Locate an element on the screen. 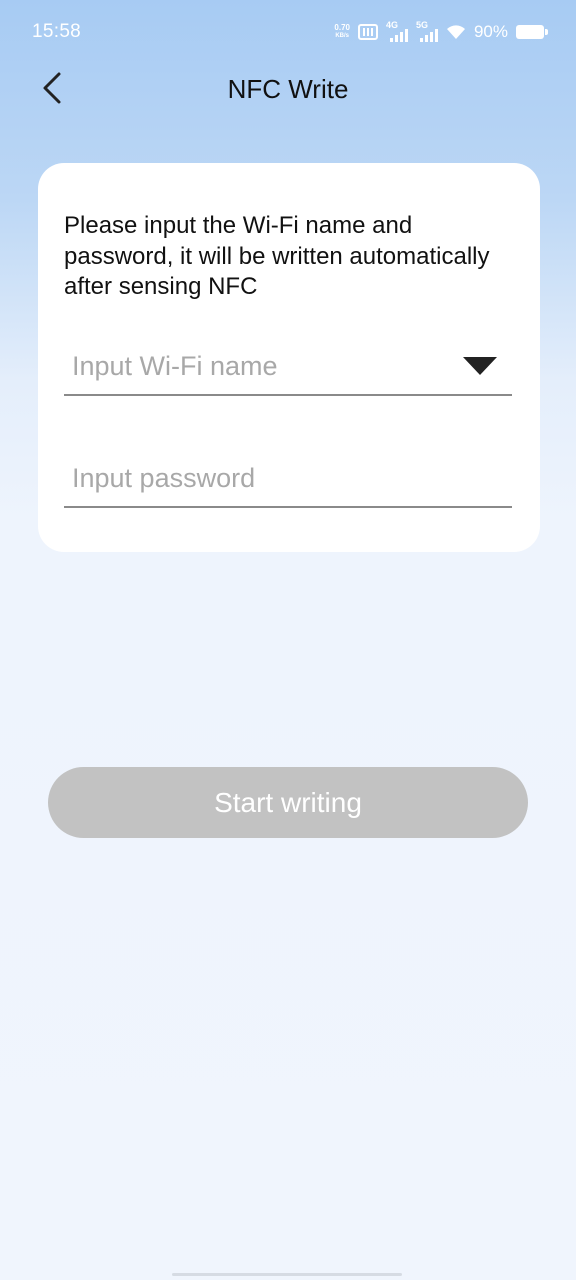  start-writing-button: Start writing is located at coordinates (288, 802).